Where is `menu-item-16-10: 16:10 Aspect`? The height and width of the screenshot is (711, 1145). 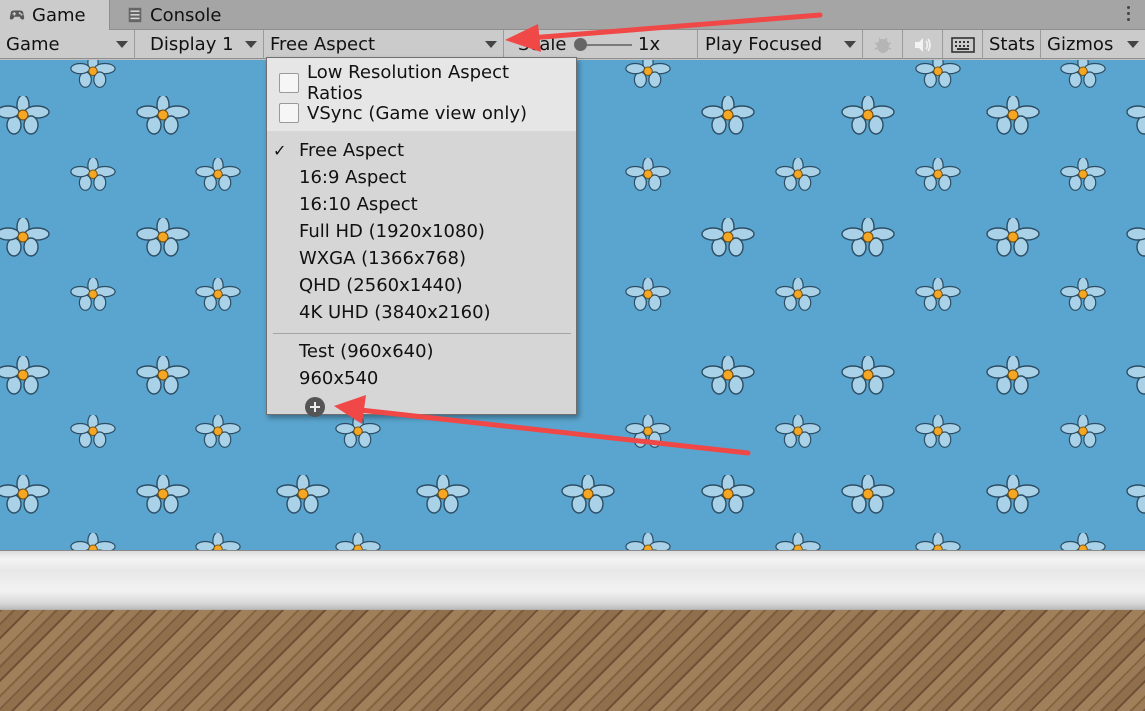 menu-item-16-10: 16:10 Aspect is located at coordinates (358, 204).